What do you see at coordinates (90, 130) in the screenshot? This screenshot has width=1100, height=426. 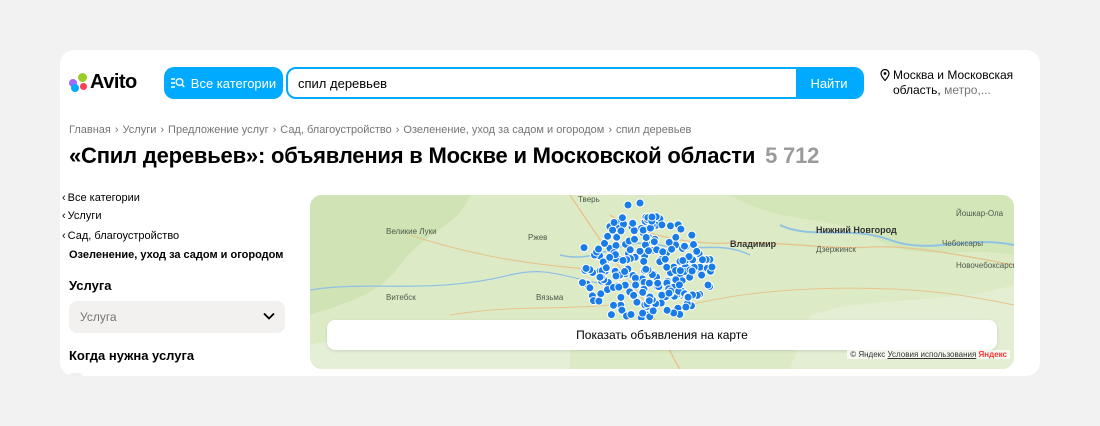 I see `breadcrumb-home: Главная` at bounding box center [90, 130].